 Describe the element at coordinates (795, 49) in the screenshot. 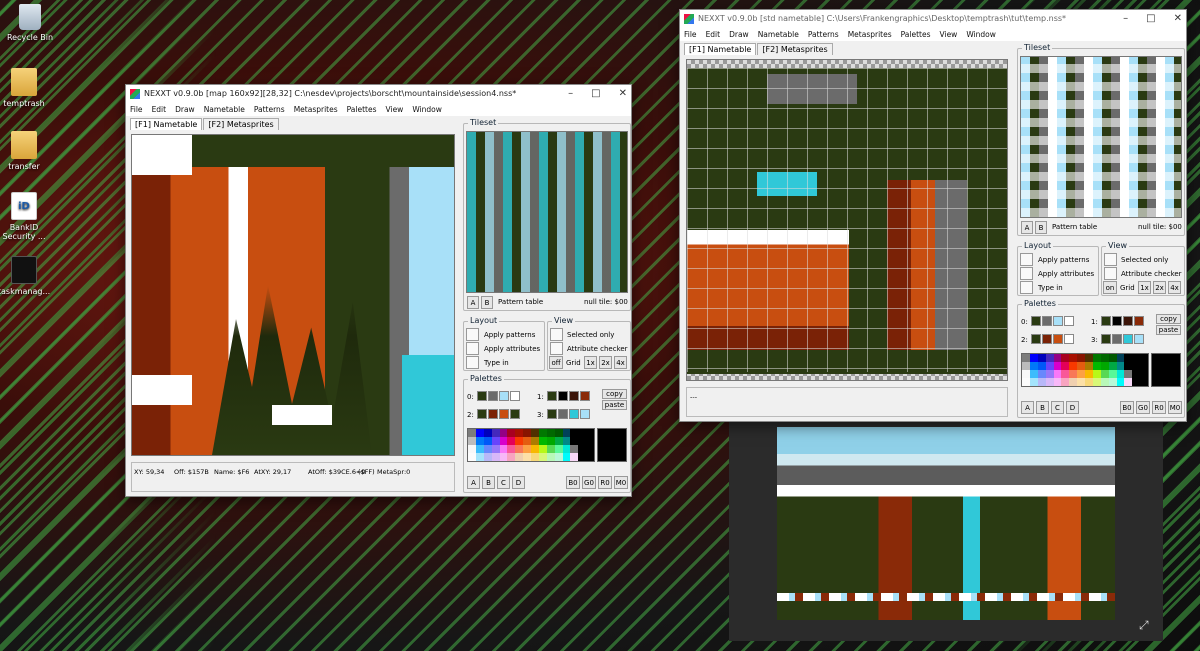

I see `tab-metasprites: [F2] Metasprites` at that location.